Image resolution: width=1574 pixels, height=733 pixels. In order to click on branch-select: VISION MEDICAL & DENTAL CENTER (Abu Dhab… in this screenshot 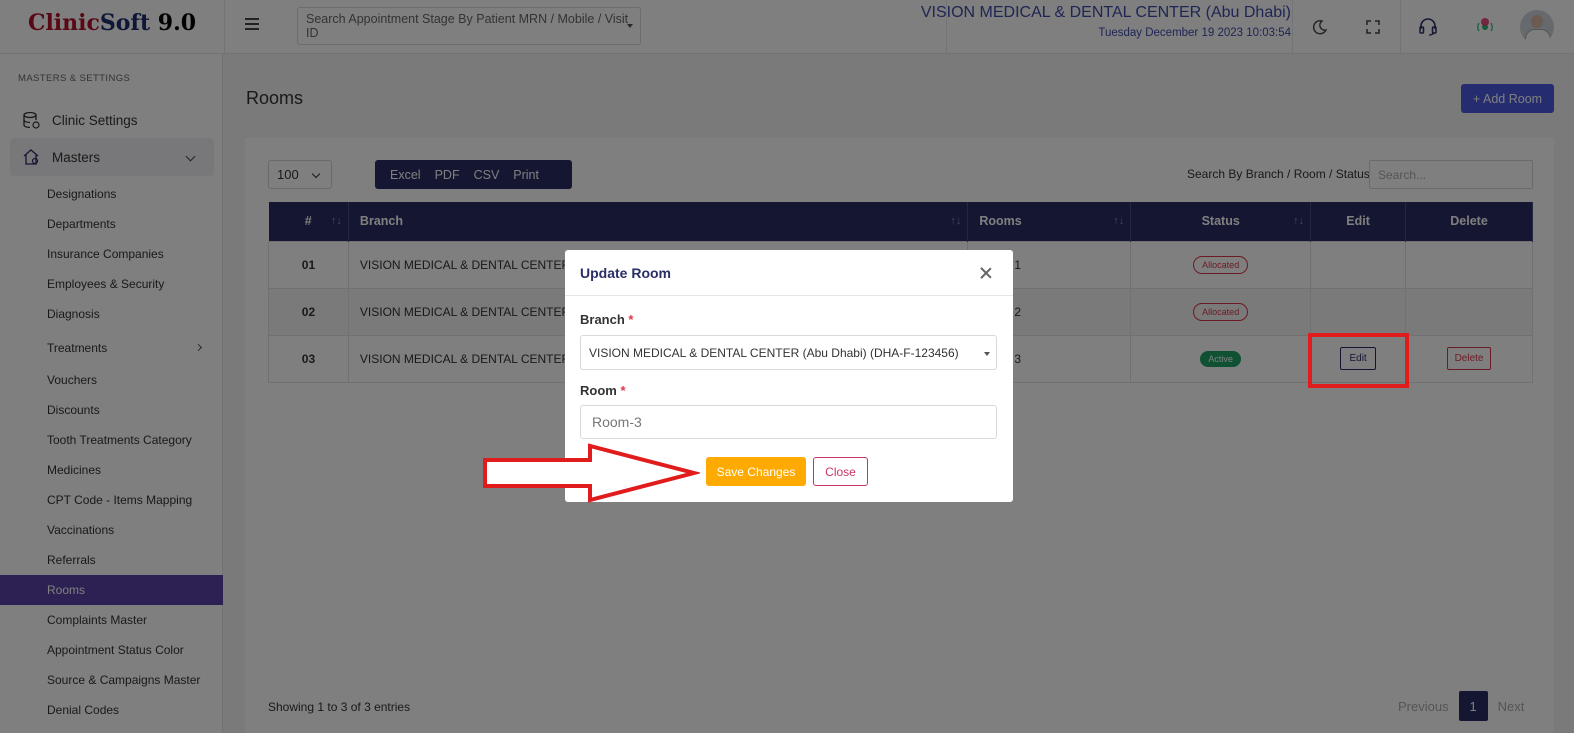, I will do `click(788, 352)`.